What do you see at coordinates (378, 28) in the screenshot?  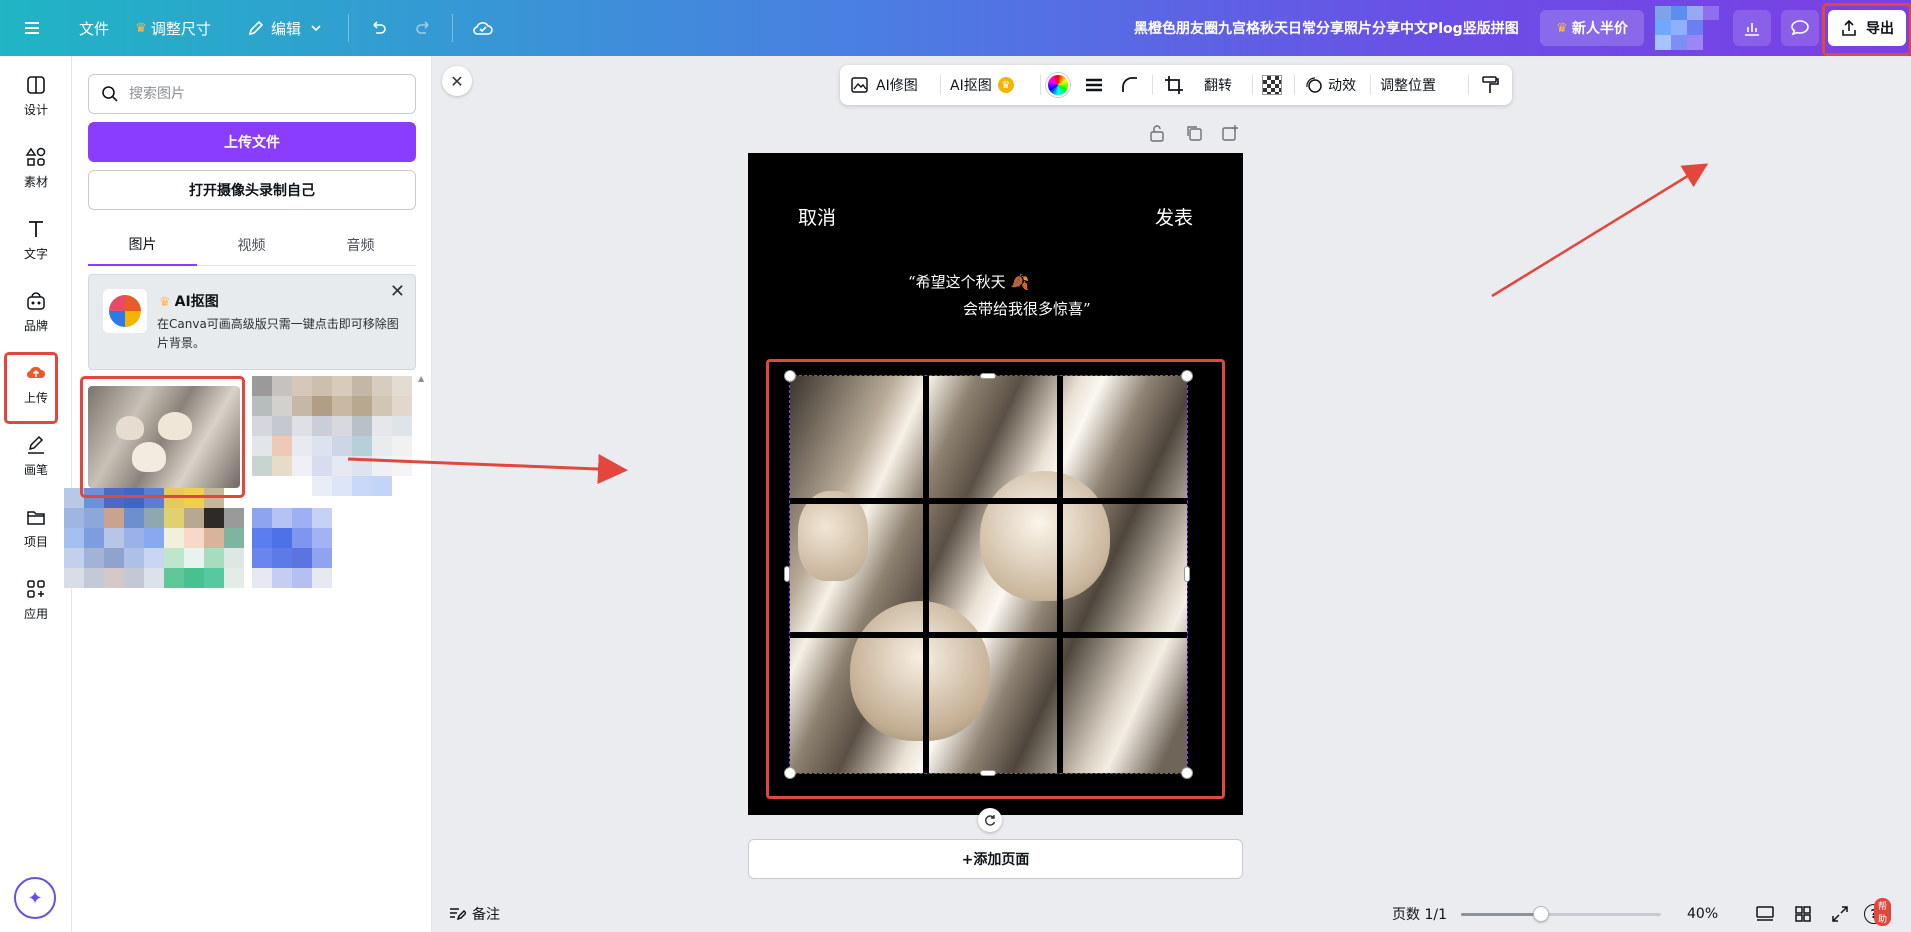 I see `undo-icon` at bounding box center [378, 28].